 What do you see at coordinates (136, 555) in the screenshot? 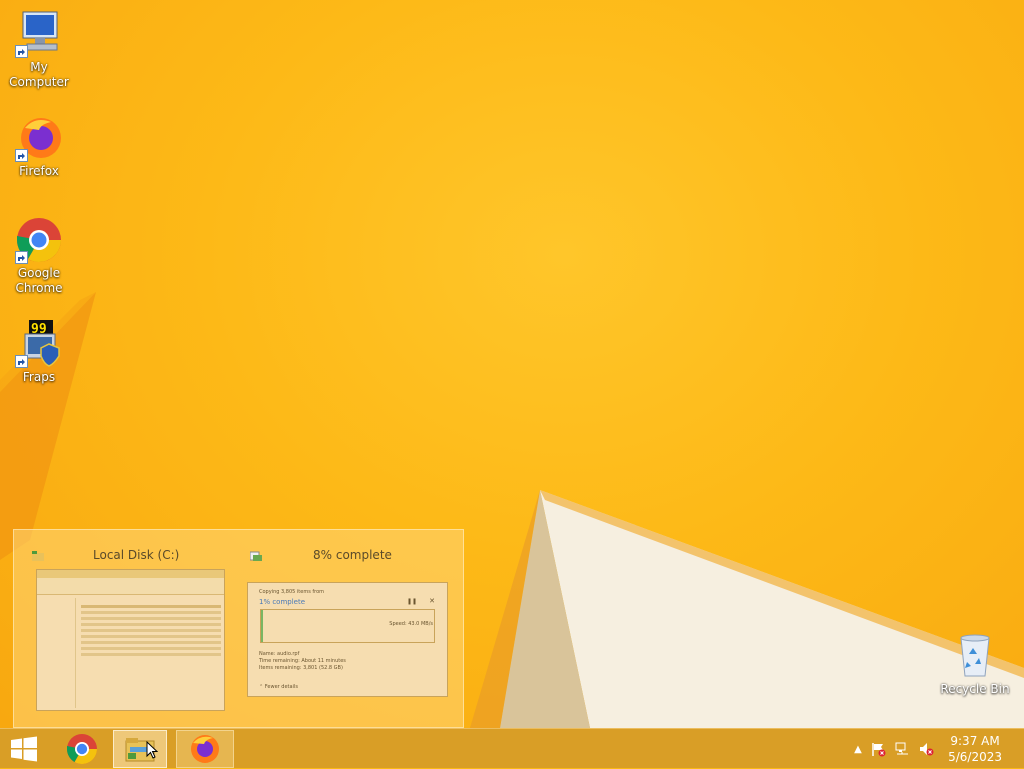
I see `window1-title: Local Disk (C:)` at bounding box center [136, 555].